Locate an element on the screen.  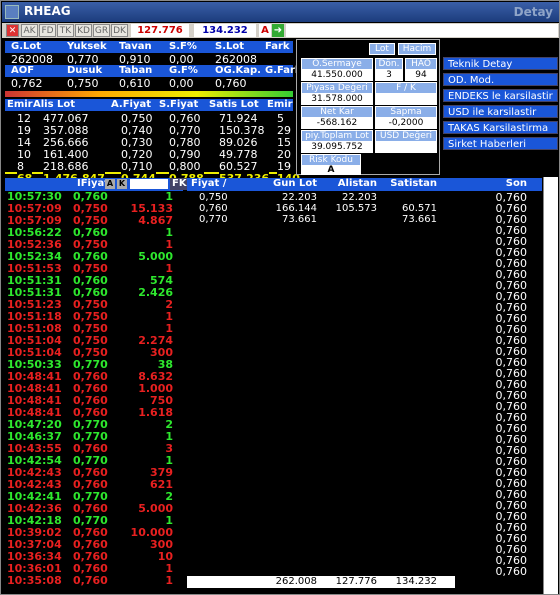
app-icon is located at coordinates (12, 12).